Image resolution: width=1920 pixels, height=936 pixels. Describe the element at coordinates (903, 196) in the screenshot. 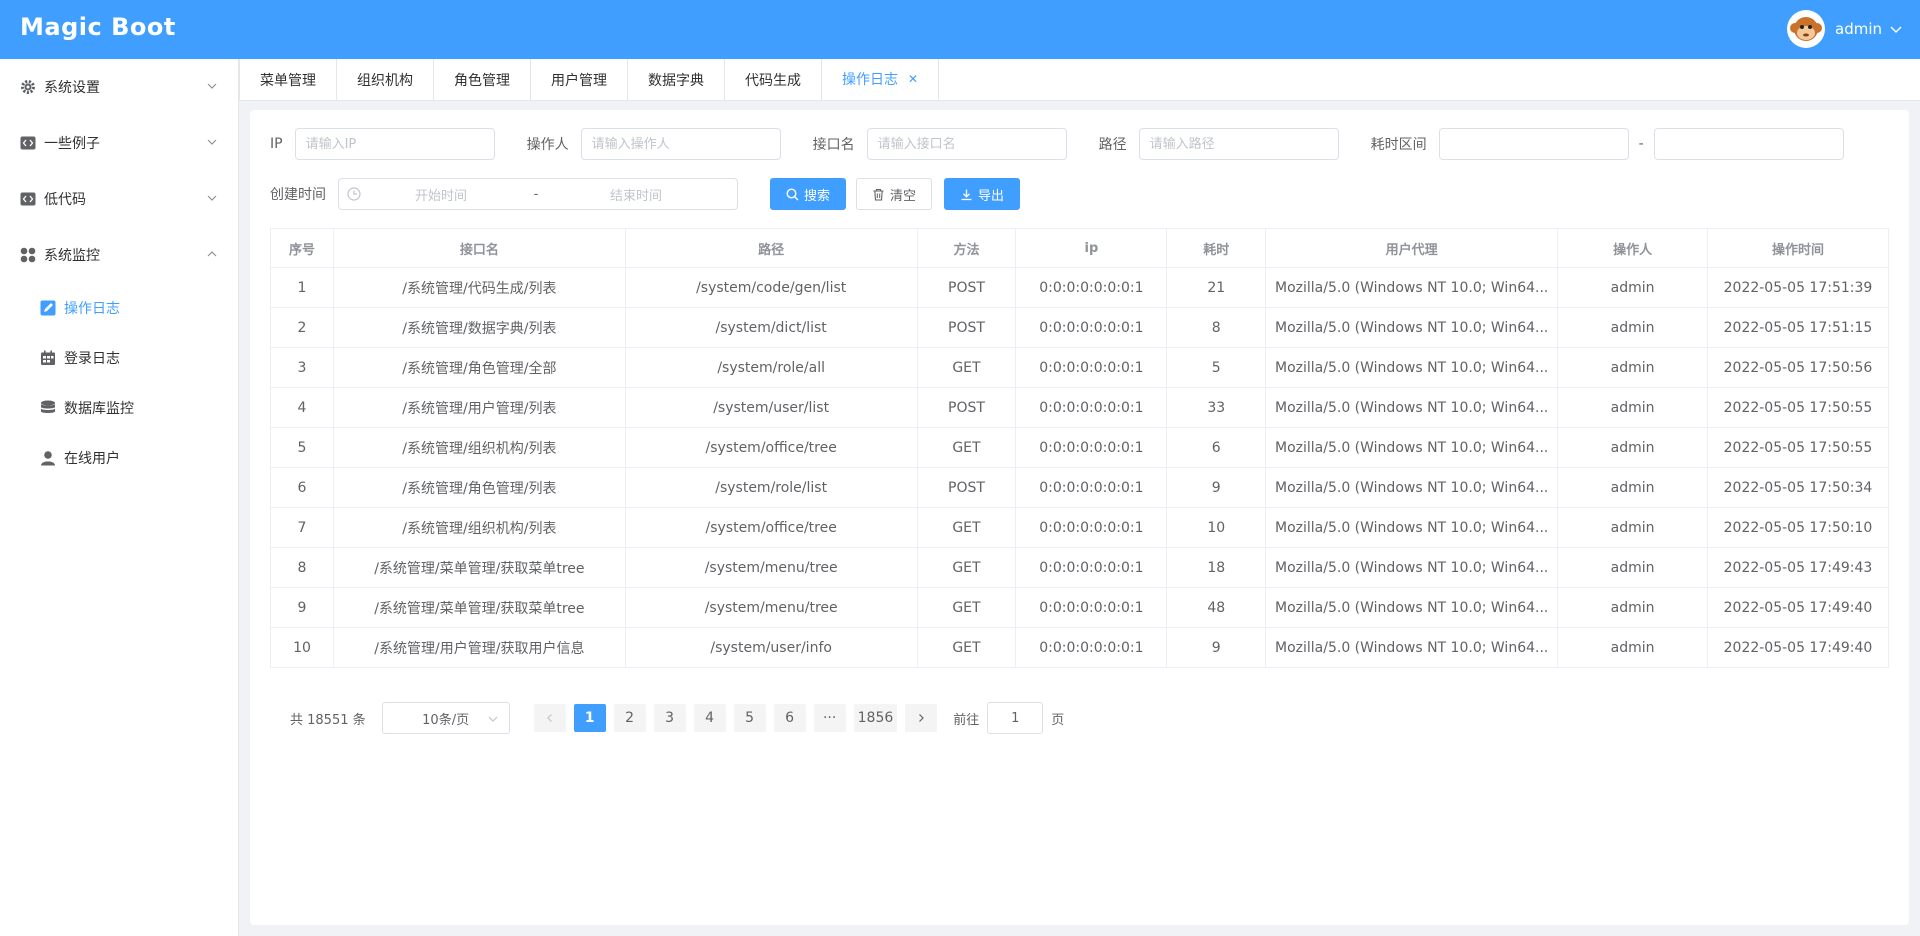

I see `clear-button-label: 清空` at that location.